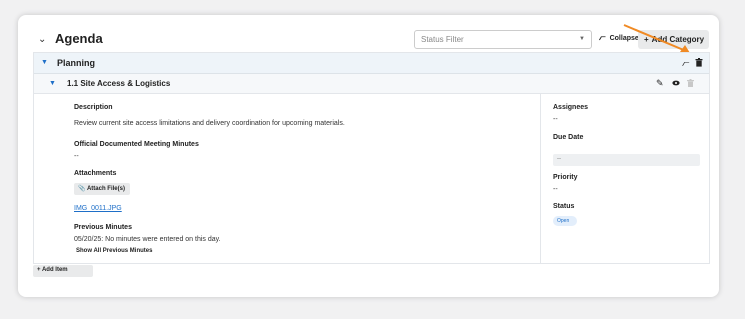 Image resolution: width=745 pixels, height=319 pixels. I want to click on attach-files-label: Attach File(s), so click(105, 189).